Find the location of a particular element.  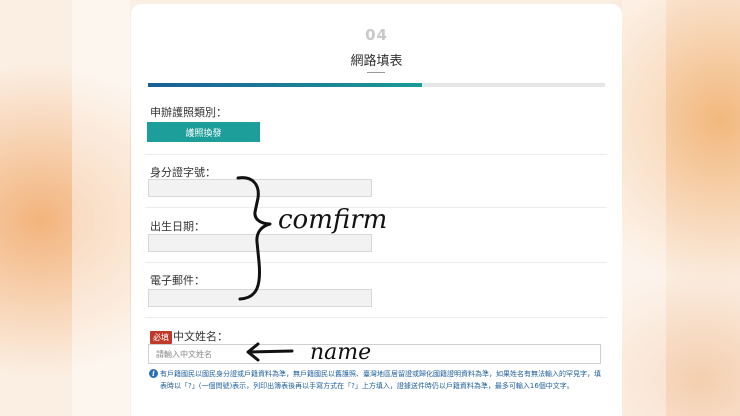

handwritten-annotations: comfirm name is located at coordinates (311, 270).